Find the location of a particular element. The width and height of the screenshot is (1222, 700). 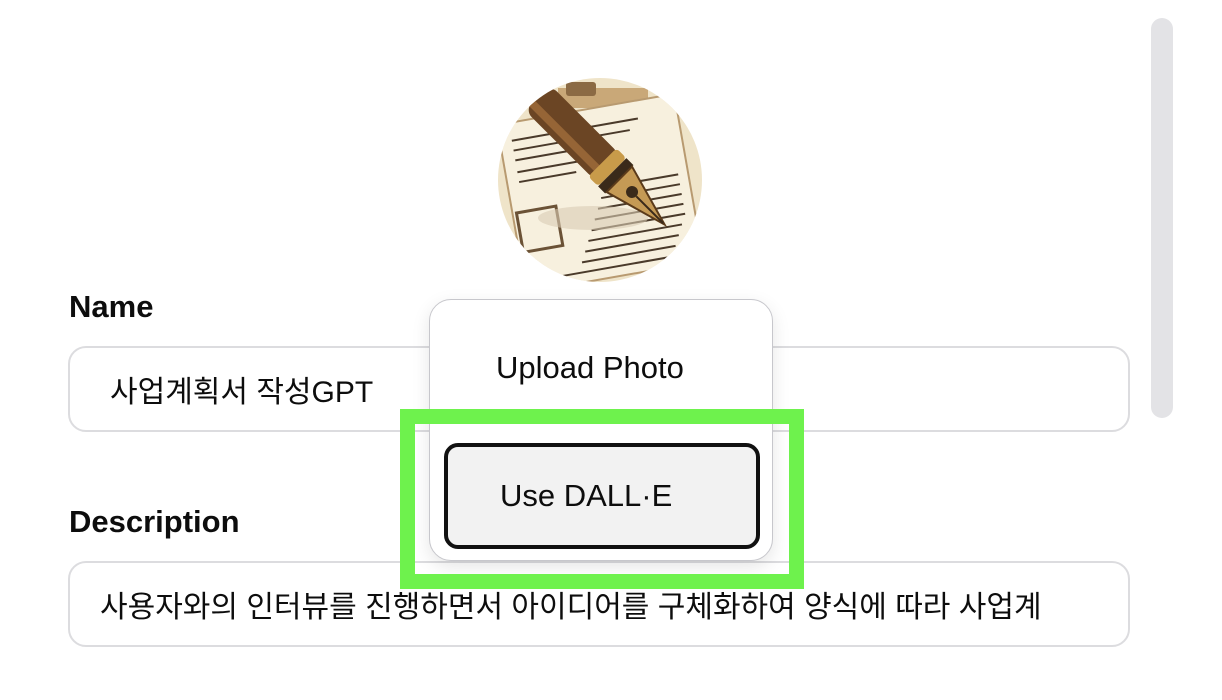

description-label: Description is located at coordinates (154, 521).